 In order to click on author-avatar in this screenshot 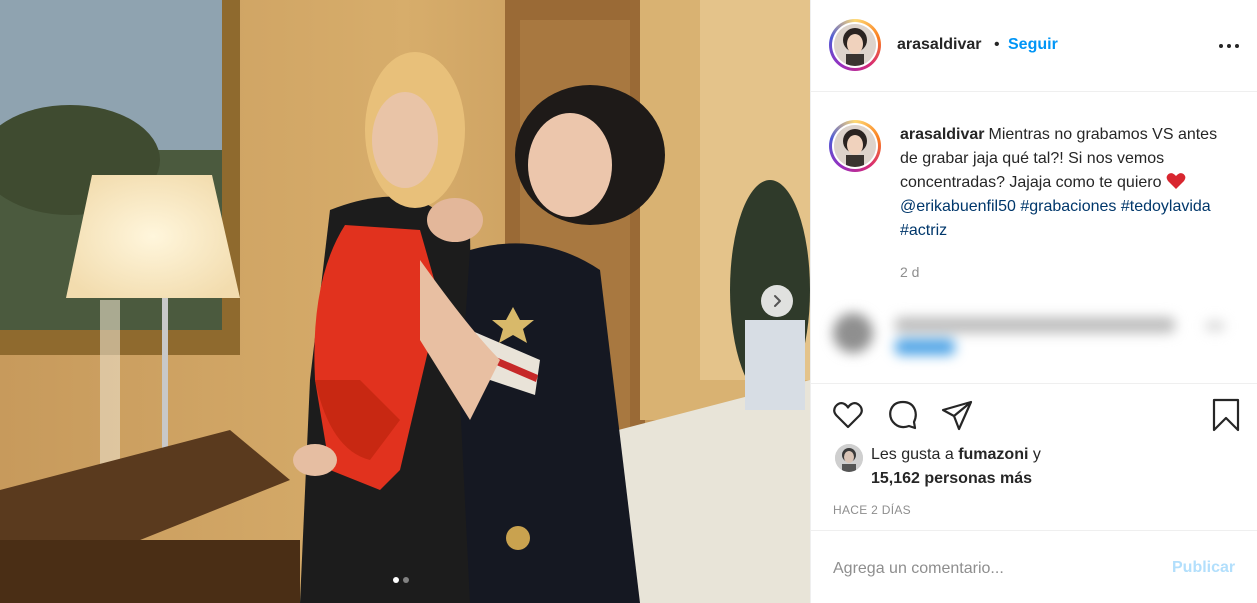, I will do `click(855, 45)`.